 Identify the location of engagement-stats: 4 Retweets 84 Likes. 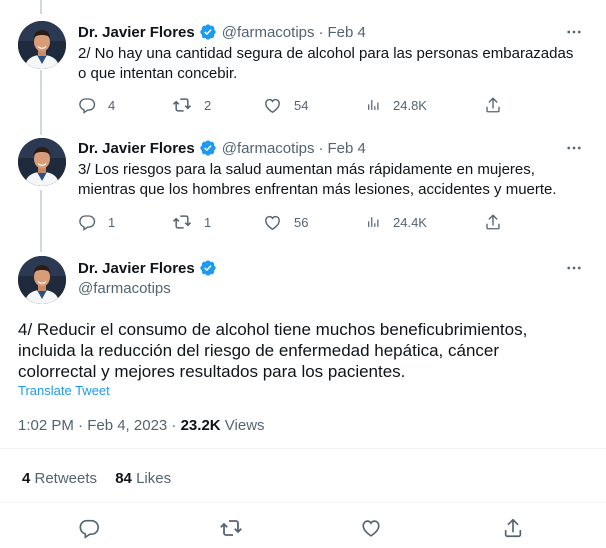
(96, 478).